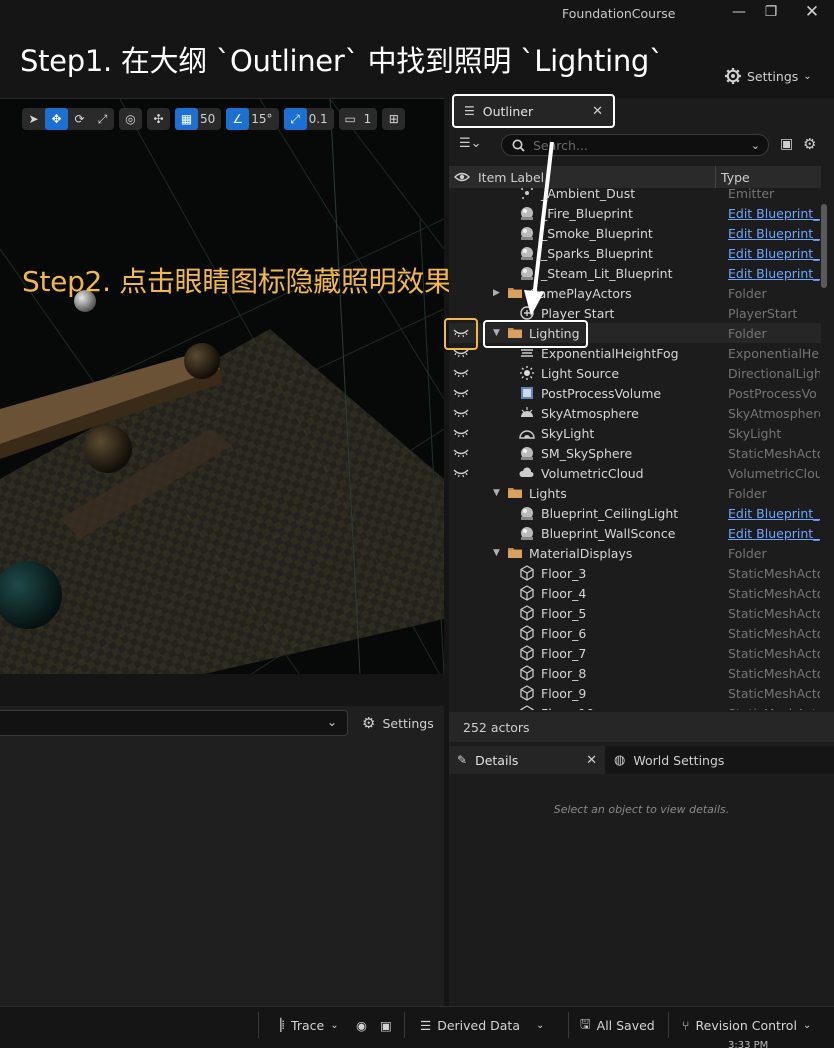  What do you see at coordinates (625, 1025) in the screenshot?
I see `all-saved-label: All Saved` at bounding box center [625, 1025].